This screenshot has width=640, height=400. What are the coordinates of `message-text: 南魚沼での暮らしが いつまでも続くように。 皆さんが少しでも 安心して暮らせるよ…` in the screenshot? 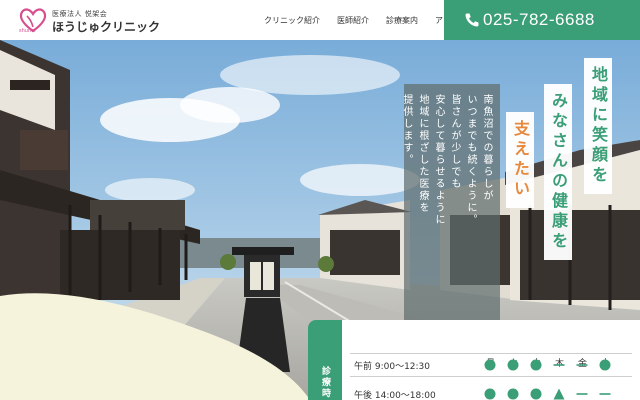 It's located at (446, 160).